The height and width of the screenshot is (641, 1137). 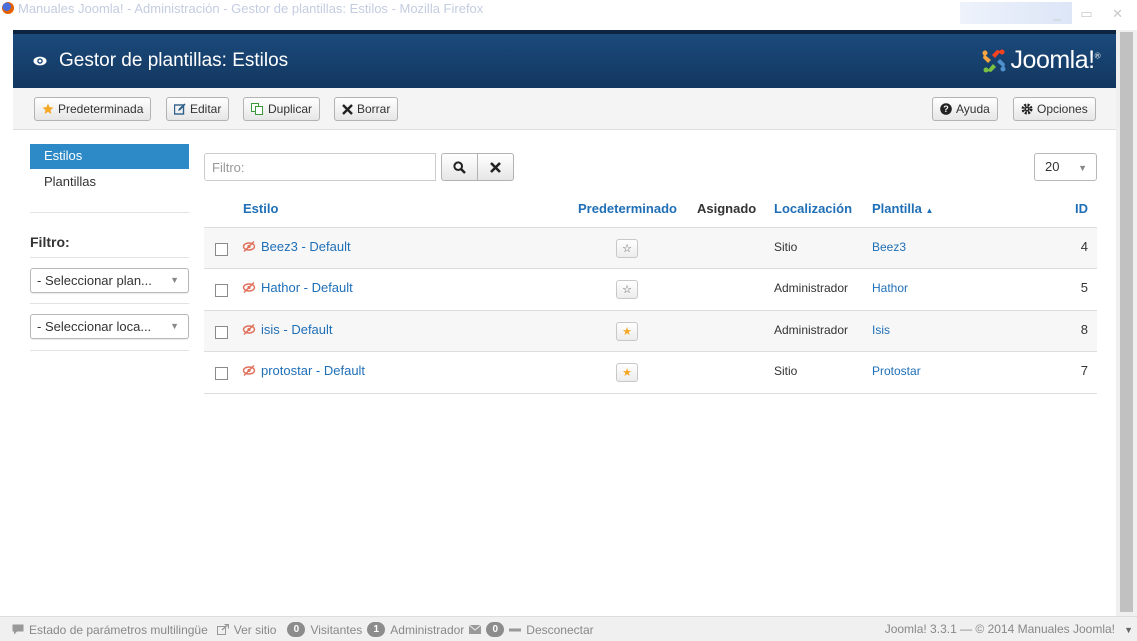 I want to click on delete-button: Borrar, so click(x=366, y=109).